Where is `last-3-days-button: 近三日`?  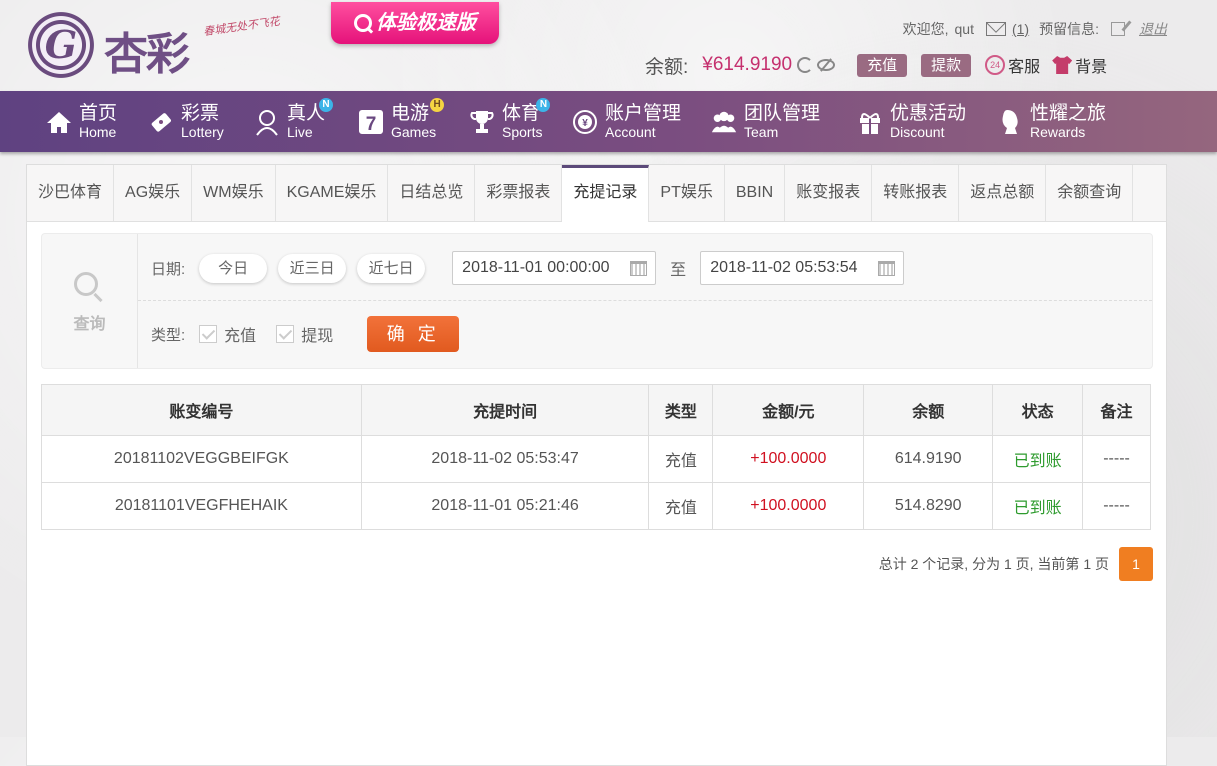
last-3-days-button: 近三日 is located at coordinates (312, 268).